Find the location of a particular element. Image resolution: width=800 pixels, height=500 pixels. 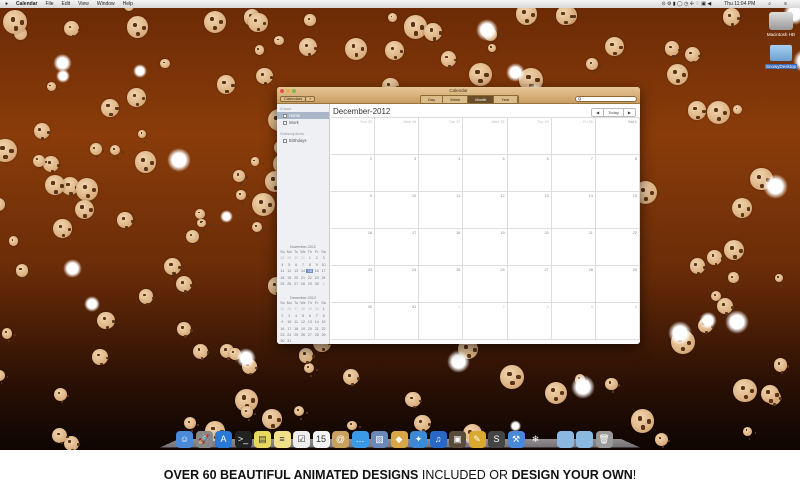

dock-iphoto-icon: ✎ is located at coordinates (477, 439).